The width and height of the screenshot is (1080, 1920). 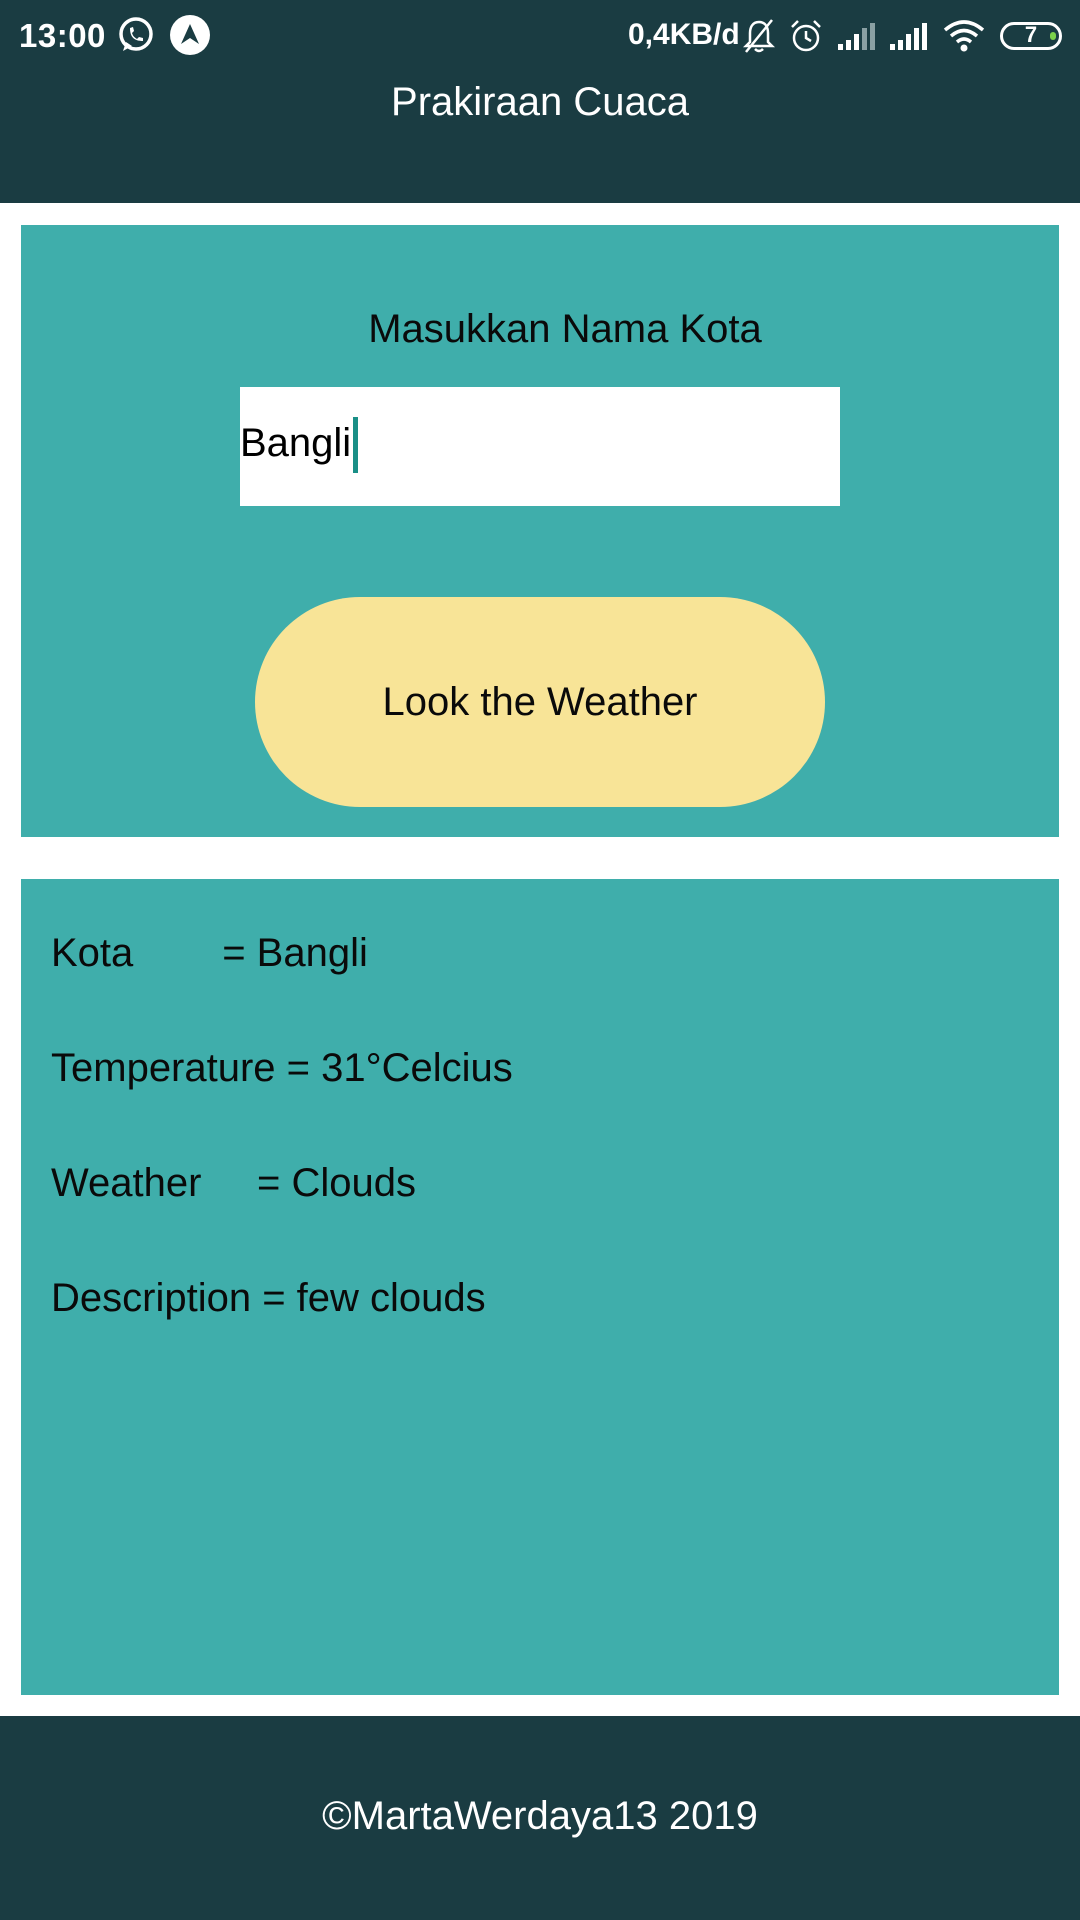 What do you see at coordinates (282, 1068) in the screenshot?
I see `result-temperature: Temperature = 31°Celcius` at bounding box center [282, 1068].